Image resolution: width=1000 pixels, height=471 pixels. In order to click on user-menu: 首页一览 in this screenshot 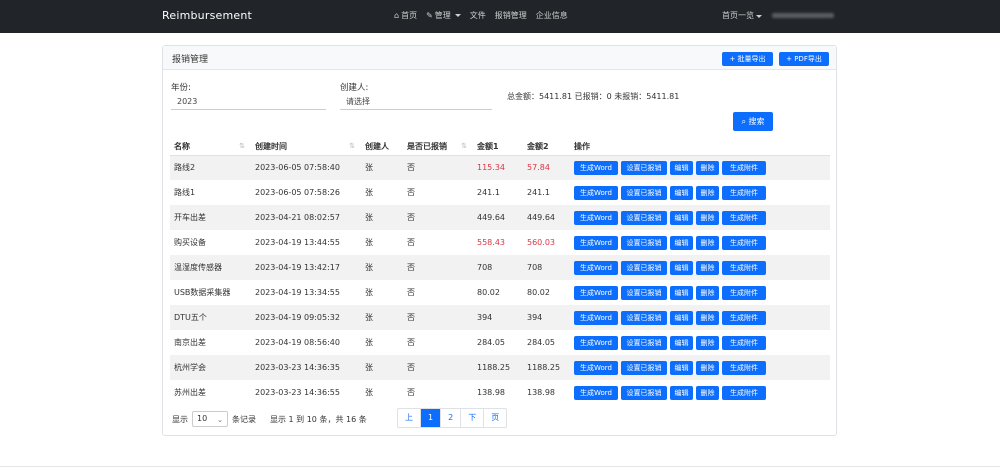, I will do `click(778, 15)`.